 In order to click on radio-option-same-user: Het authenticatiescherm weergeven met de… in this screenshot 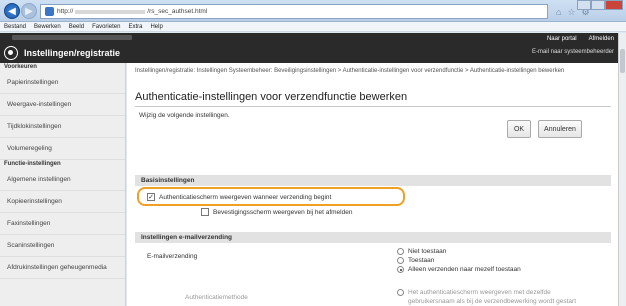, I will do `click(474, 292)`.